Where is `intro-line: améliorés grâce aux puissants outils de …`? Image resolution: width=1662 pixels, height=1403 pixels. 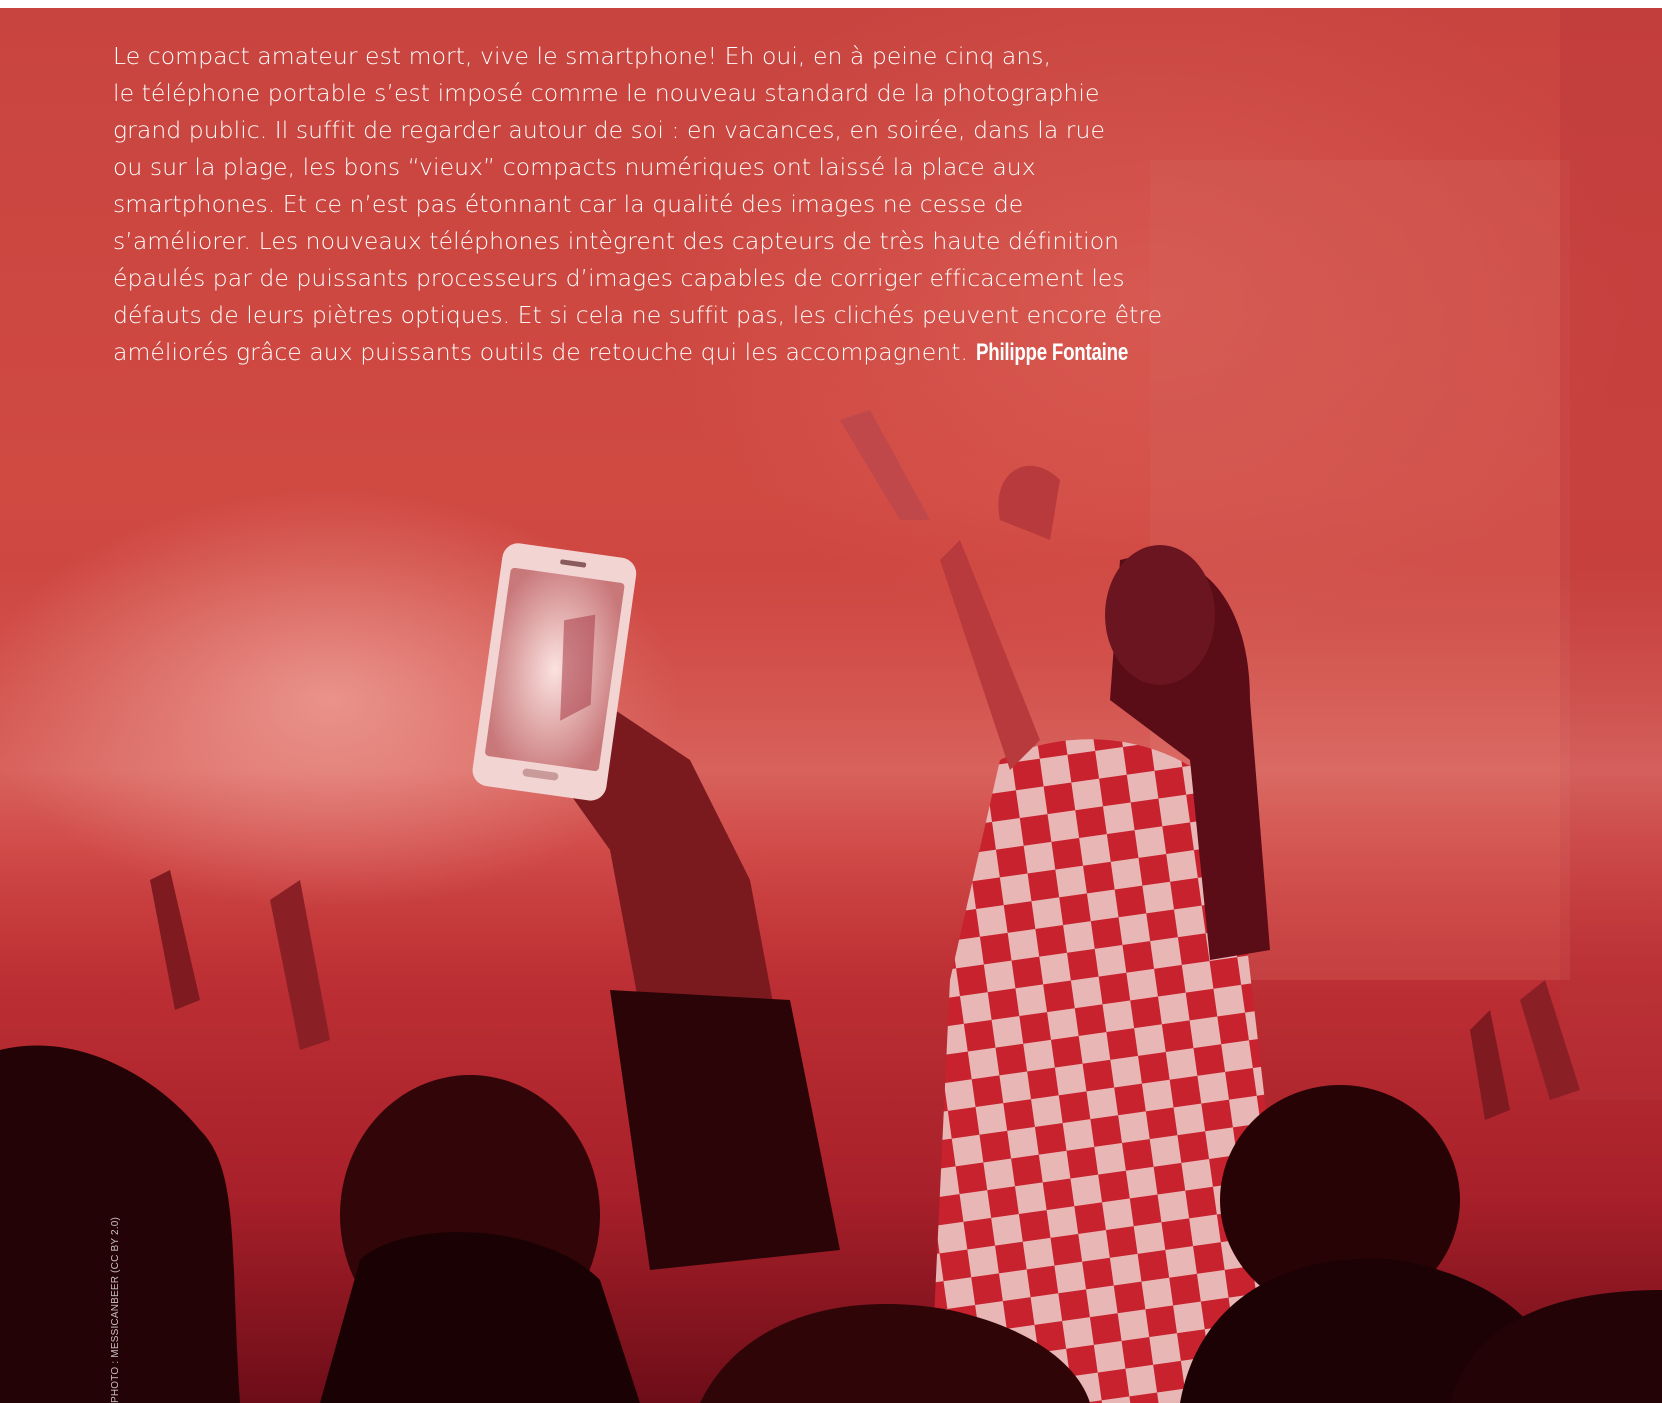 intro-line: améliorés grâce aux puissants outils de … is located at coordinates (541, 352).